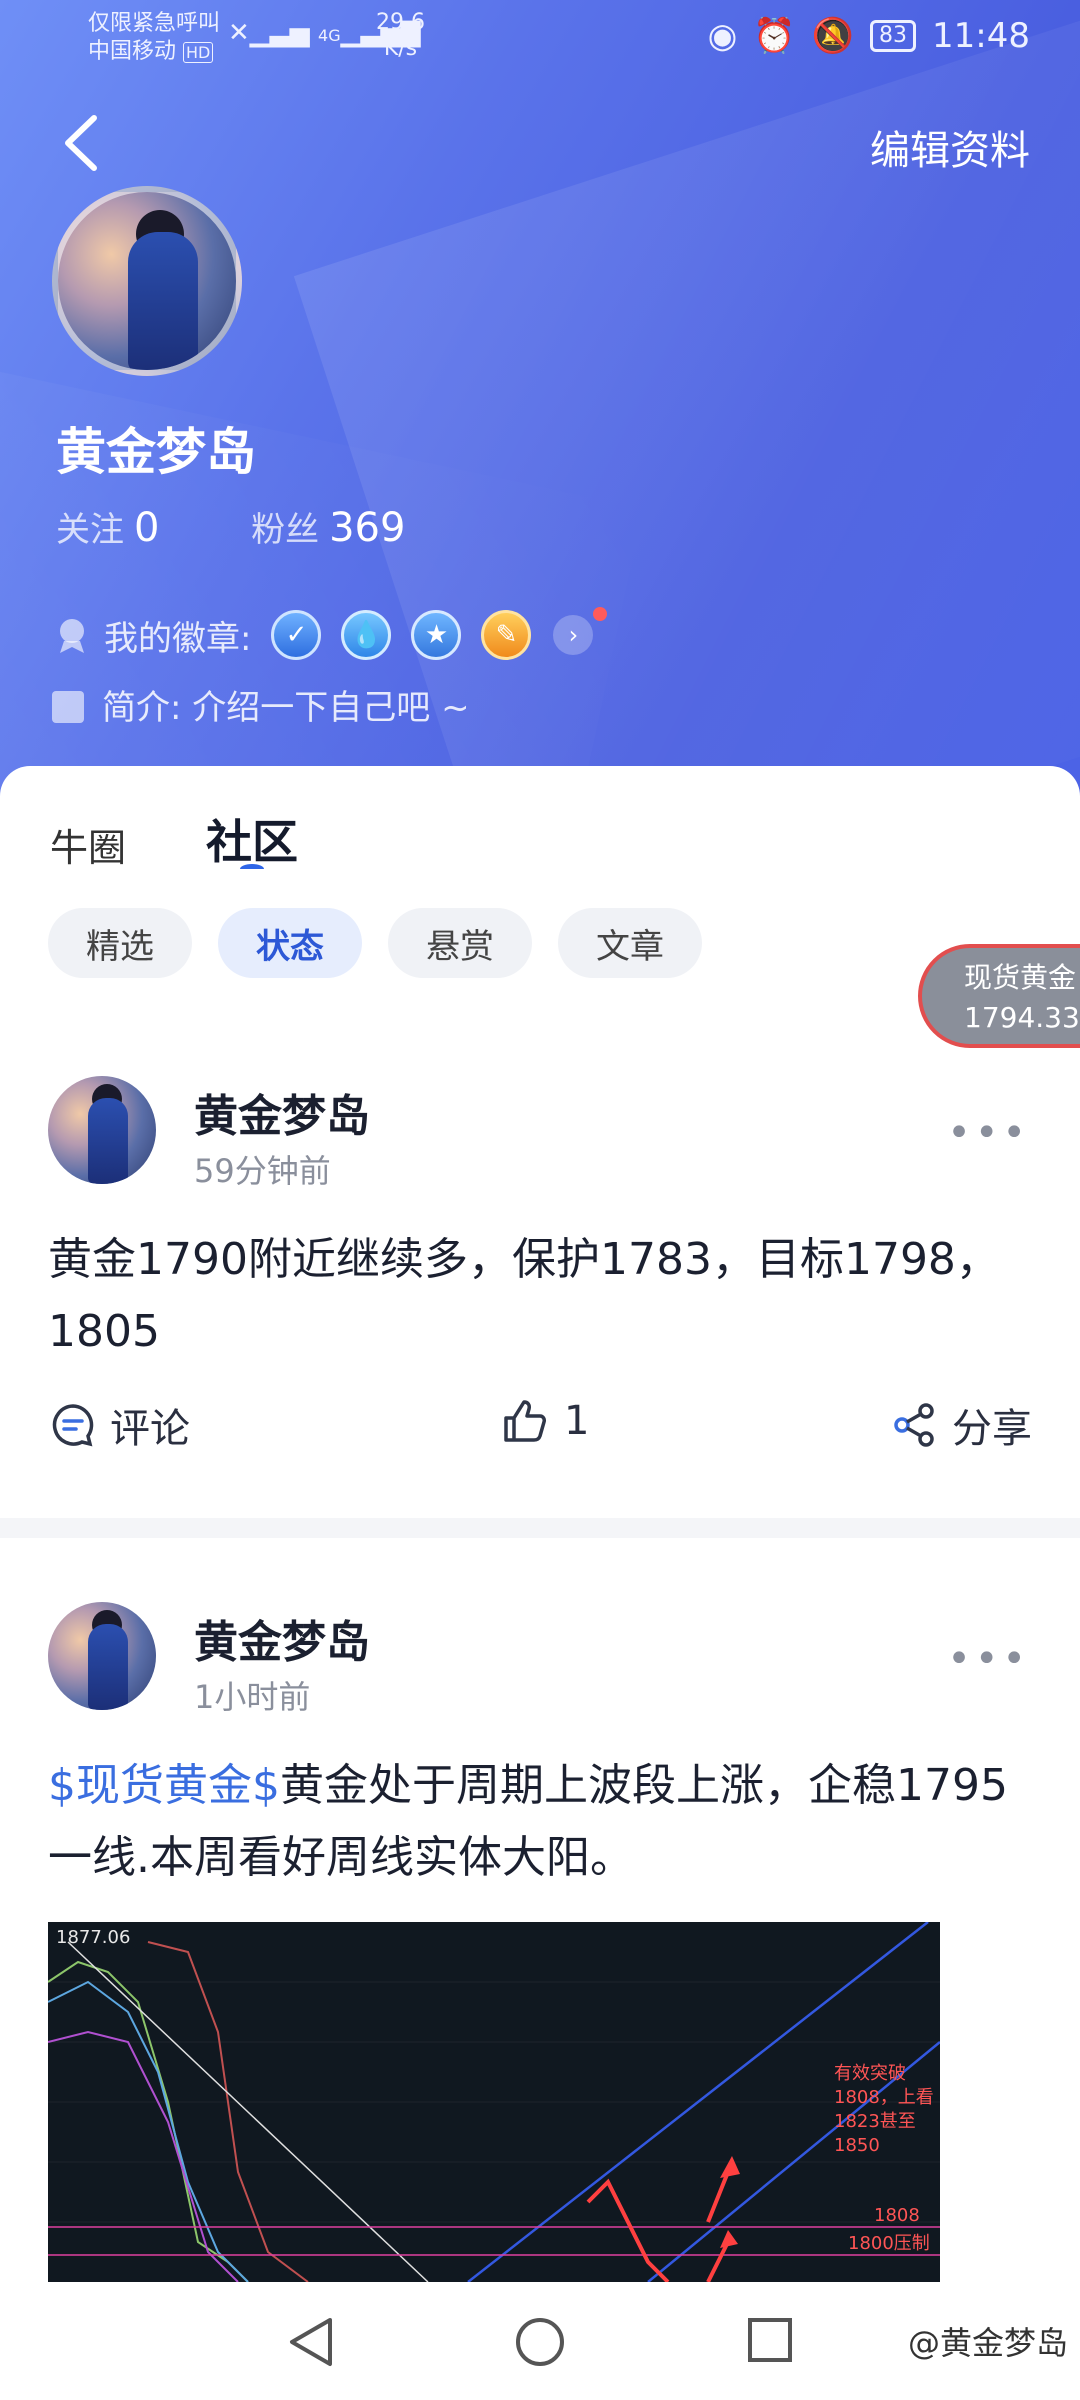  Describe the element at coordinates (897, 2215) in the screenshot. I see `chart-label: 1808` at that location.